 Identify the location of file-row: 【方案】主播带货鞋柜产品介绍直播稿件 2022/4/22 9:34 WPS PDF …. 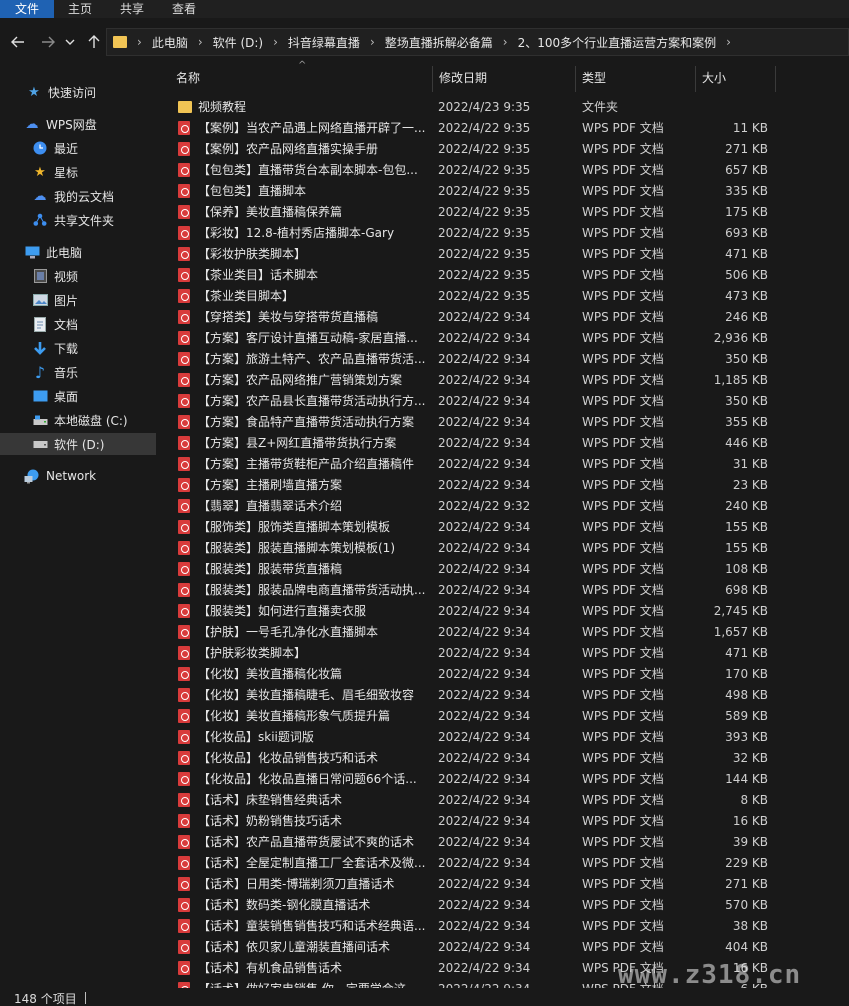
(503, 464).